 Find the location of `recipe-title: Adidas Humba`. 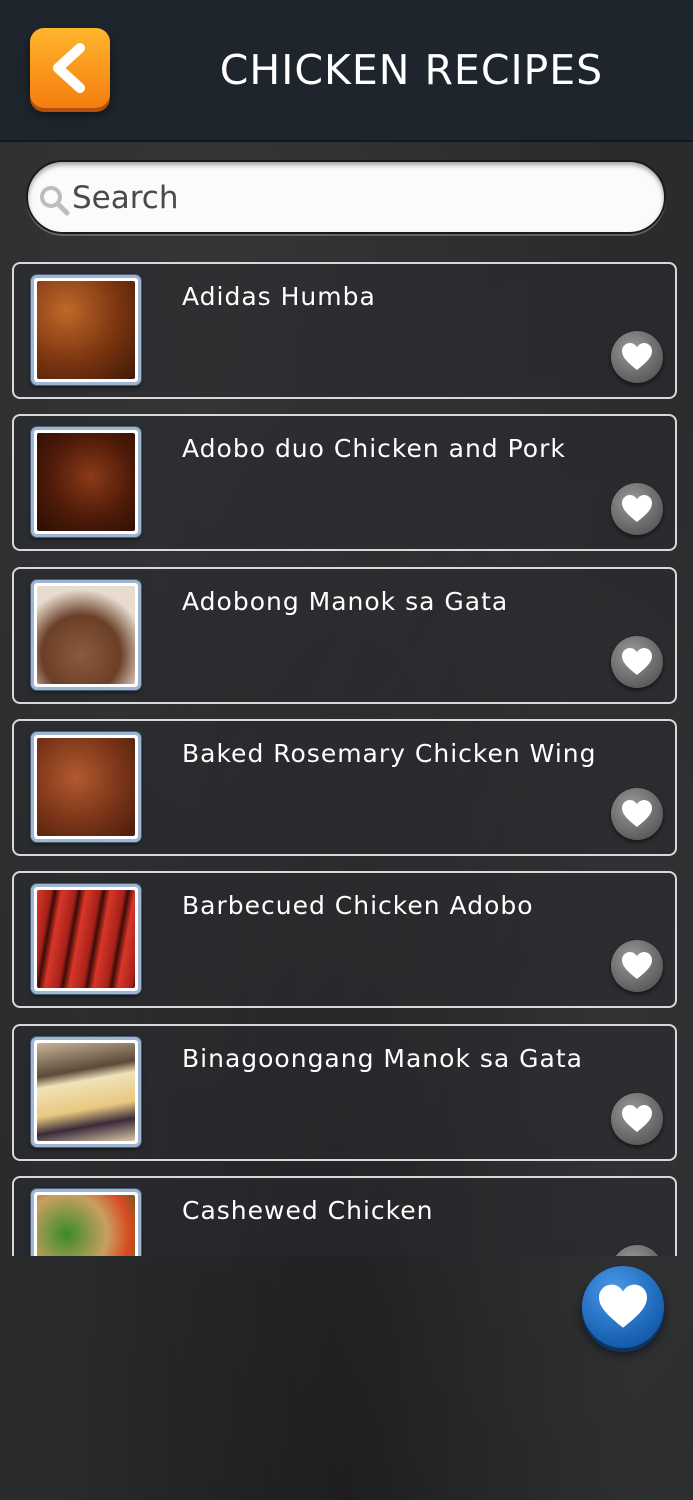

recipe-title: Adidas Humba is located at coordinates (279, 296).